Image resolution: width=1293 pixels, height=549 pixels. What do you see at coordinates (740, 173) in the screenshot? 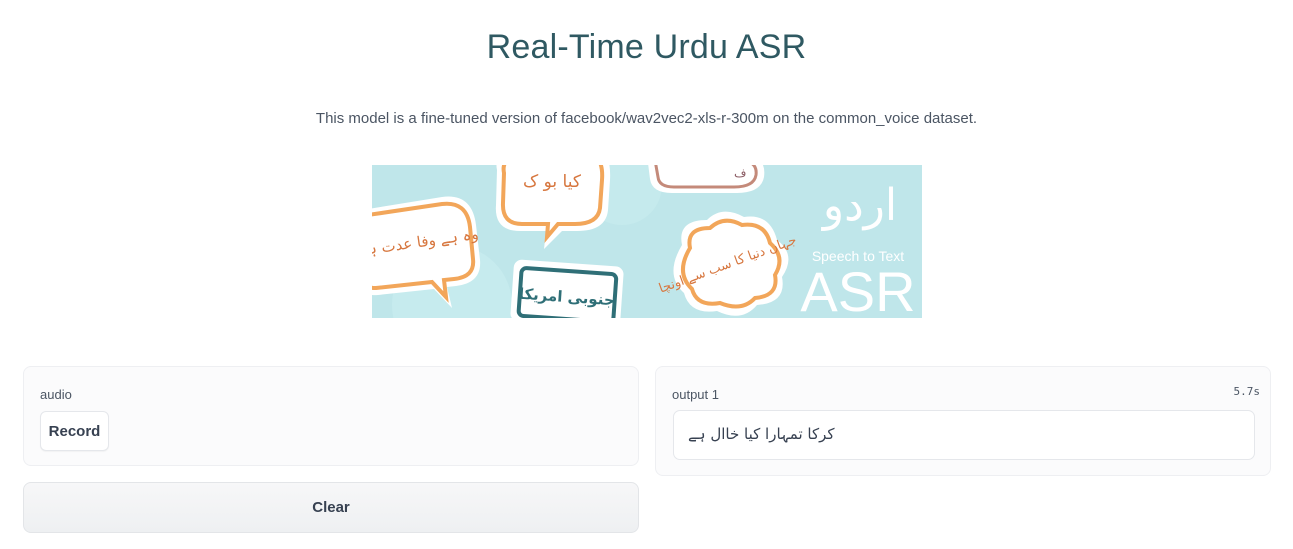
I see `svg-text: ف` at bounding box center [740, 173].